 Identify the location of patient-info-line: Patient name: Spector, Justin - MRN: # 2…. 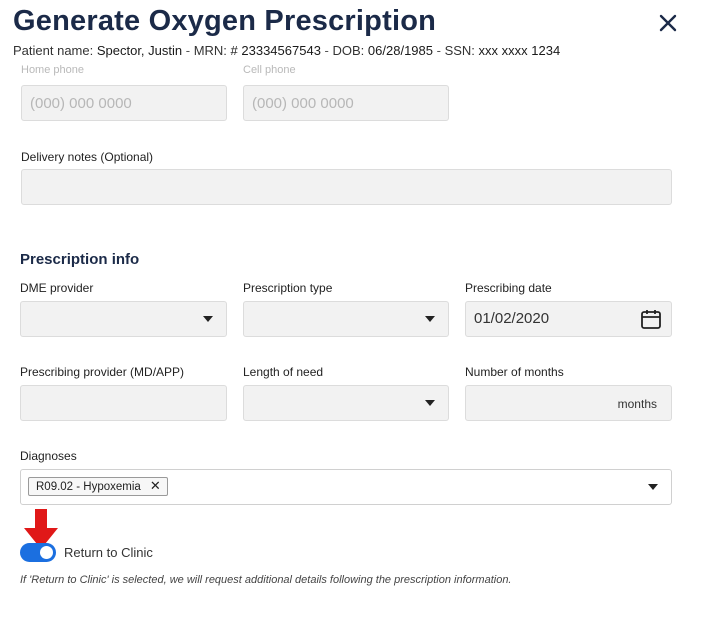
(287, 50).